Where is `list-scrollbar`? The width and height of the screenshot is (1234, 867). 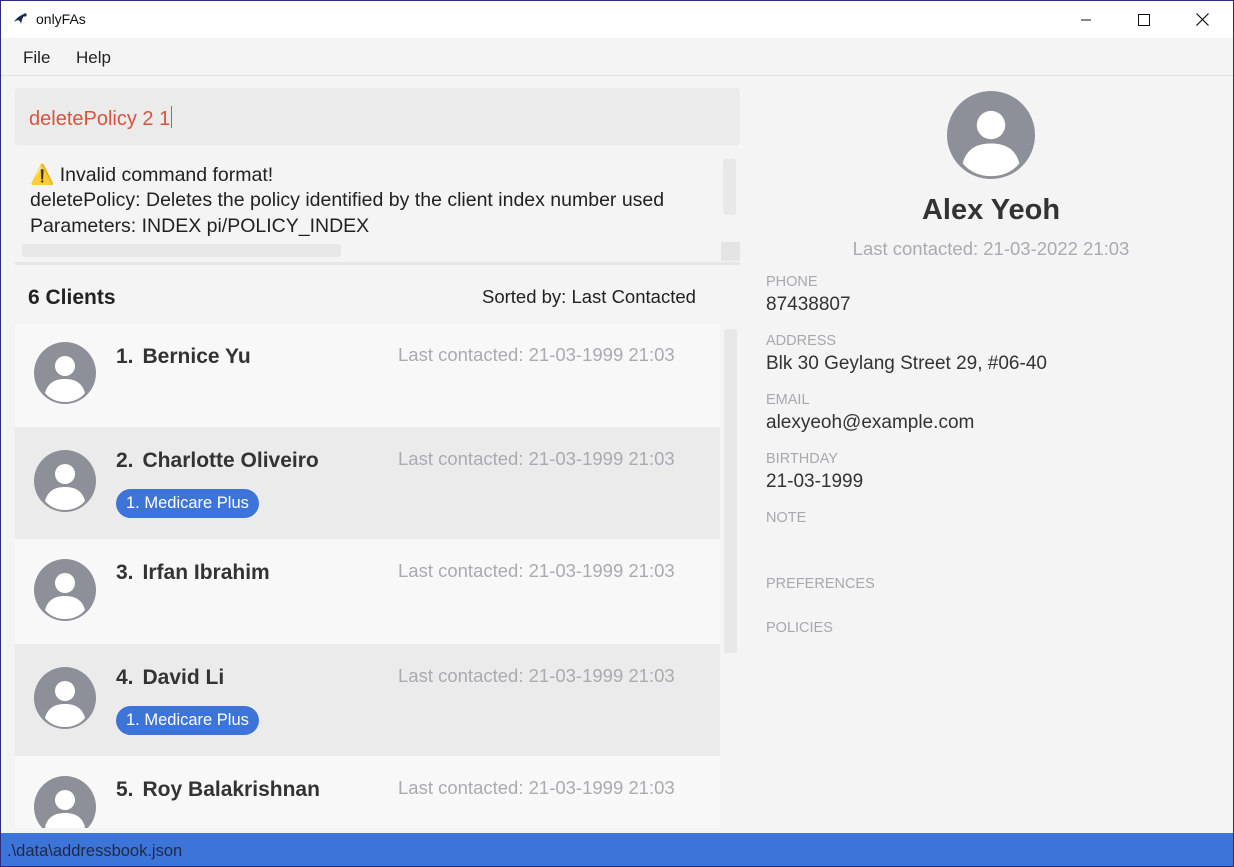 list-scrollbar is located at coordinates (730, 491).